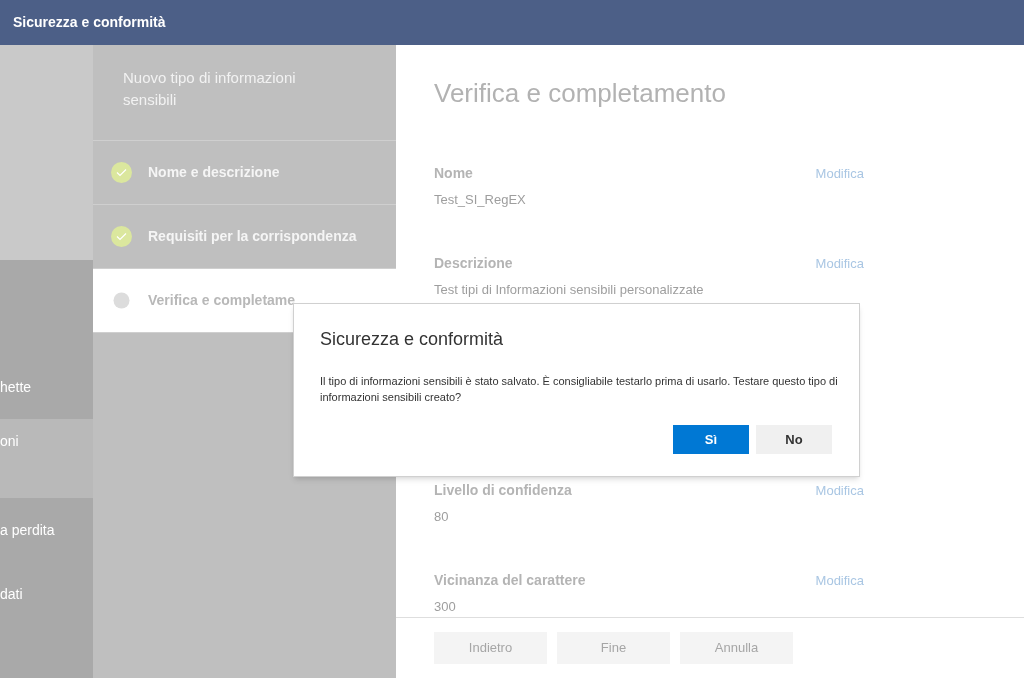 Image resolution: width=1024 pixels, height=678 pixels. What do you see at coordinates (579, 389) in the screenshot?
I see `dialog-message: Il tipo di informazioni sensibili è stato salvato. È consigliabile testarlo prima di usarlo. Testare questo tipo di informazioni sensibili creato?` at bounding box center [579, 389].